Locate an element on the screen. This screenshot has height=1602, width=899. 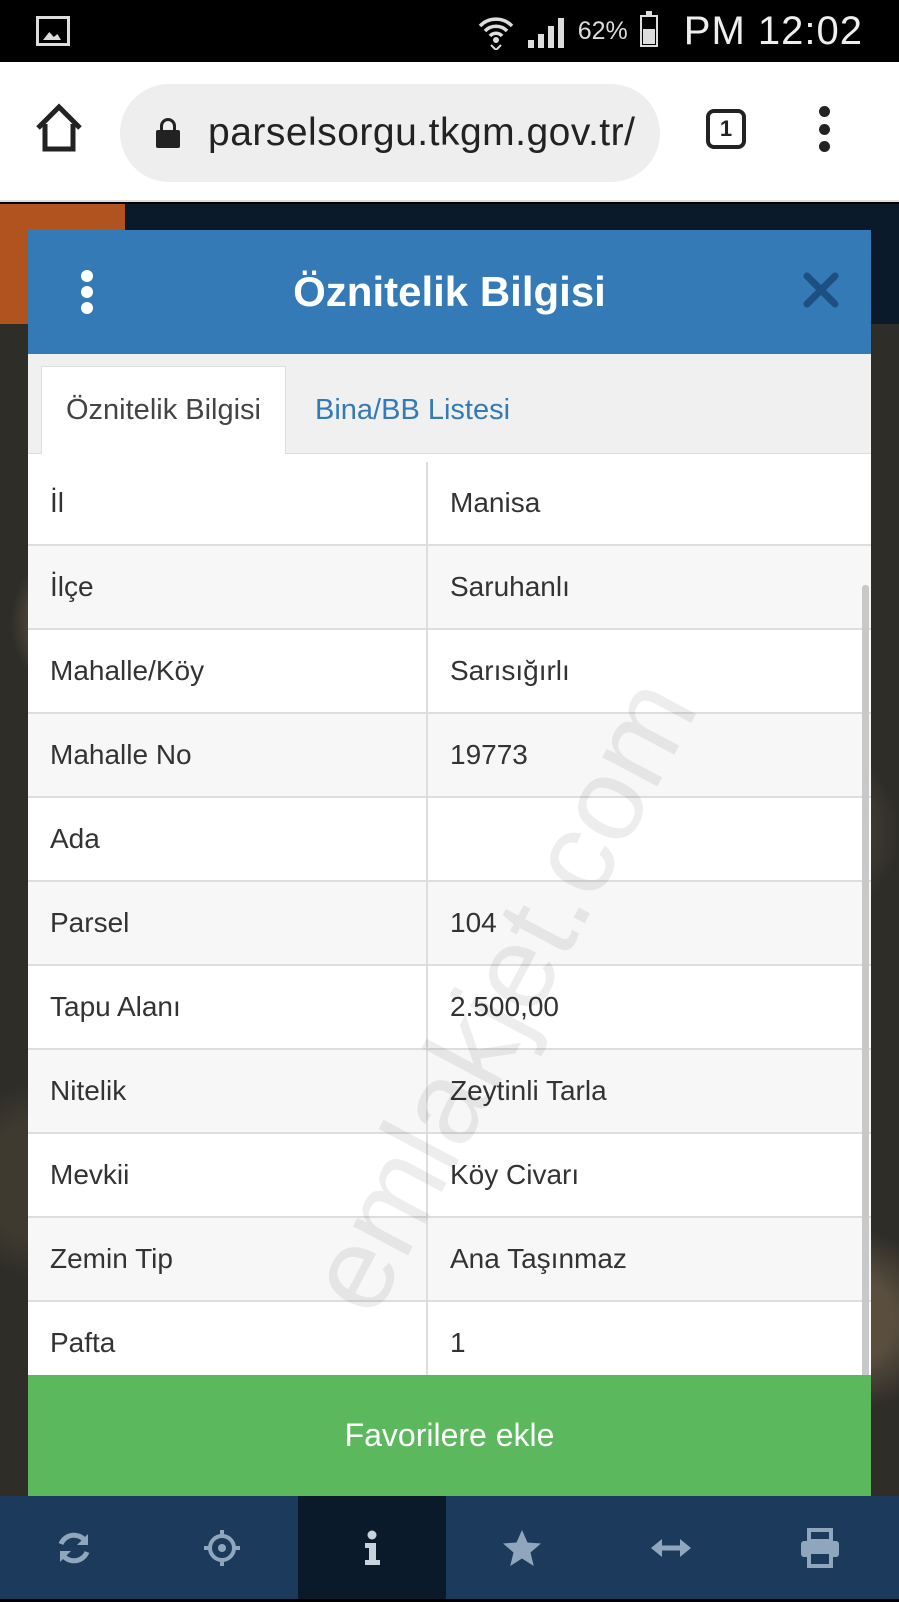
row-value: 19773 is located at coordinates (489, 754).